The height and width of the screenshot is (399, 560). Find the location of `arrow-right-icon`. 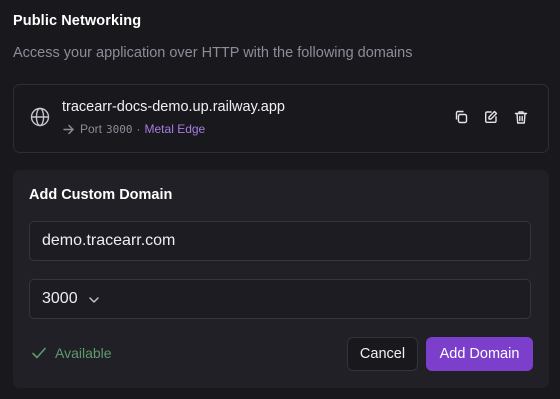

arrow-right-icon is located at coordinates (68, 129).